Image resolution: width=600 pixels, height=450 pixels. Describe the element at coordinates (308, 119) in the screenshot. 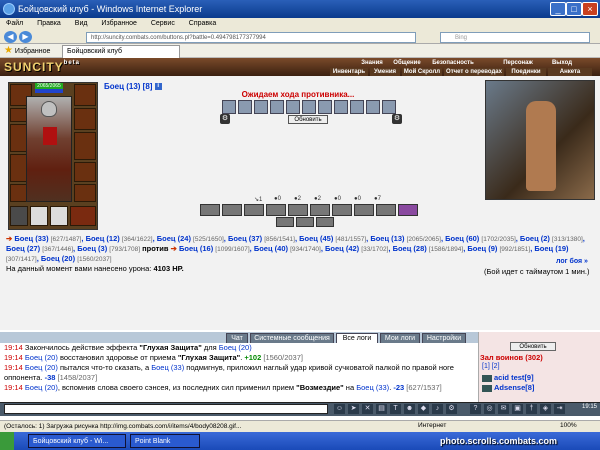

I see `refresh-button: Обновить` at that location.